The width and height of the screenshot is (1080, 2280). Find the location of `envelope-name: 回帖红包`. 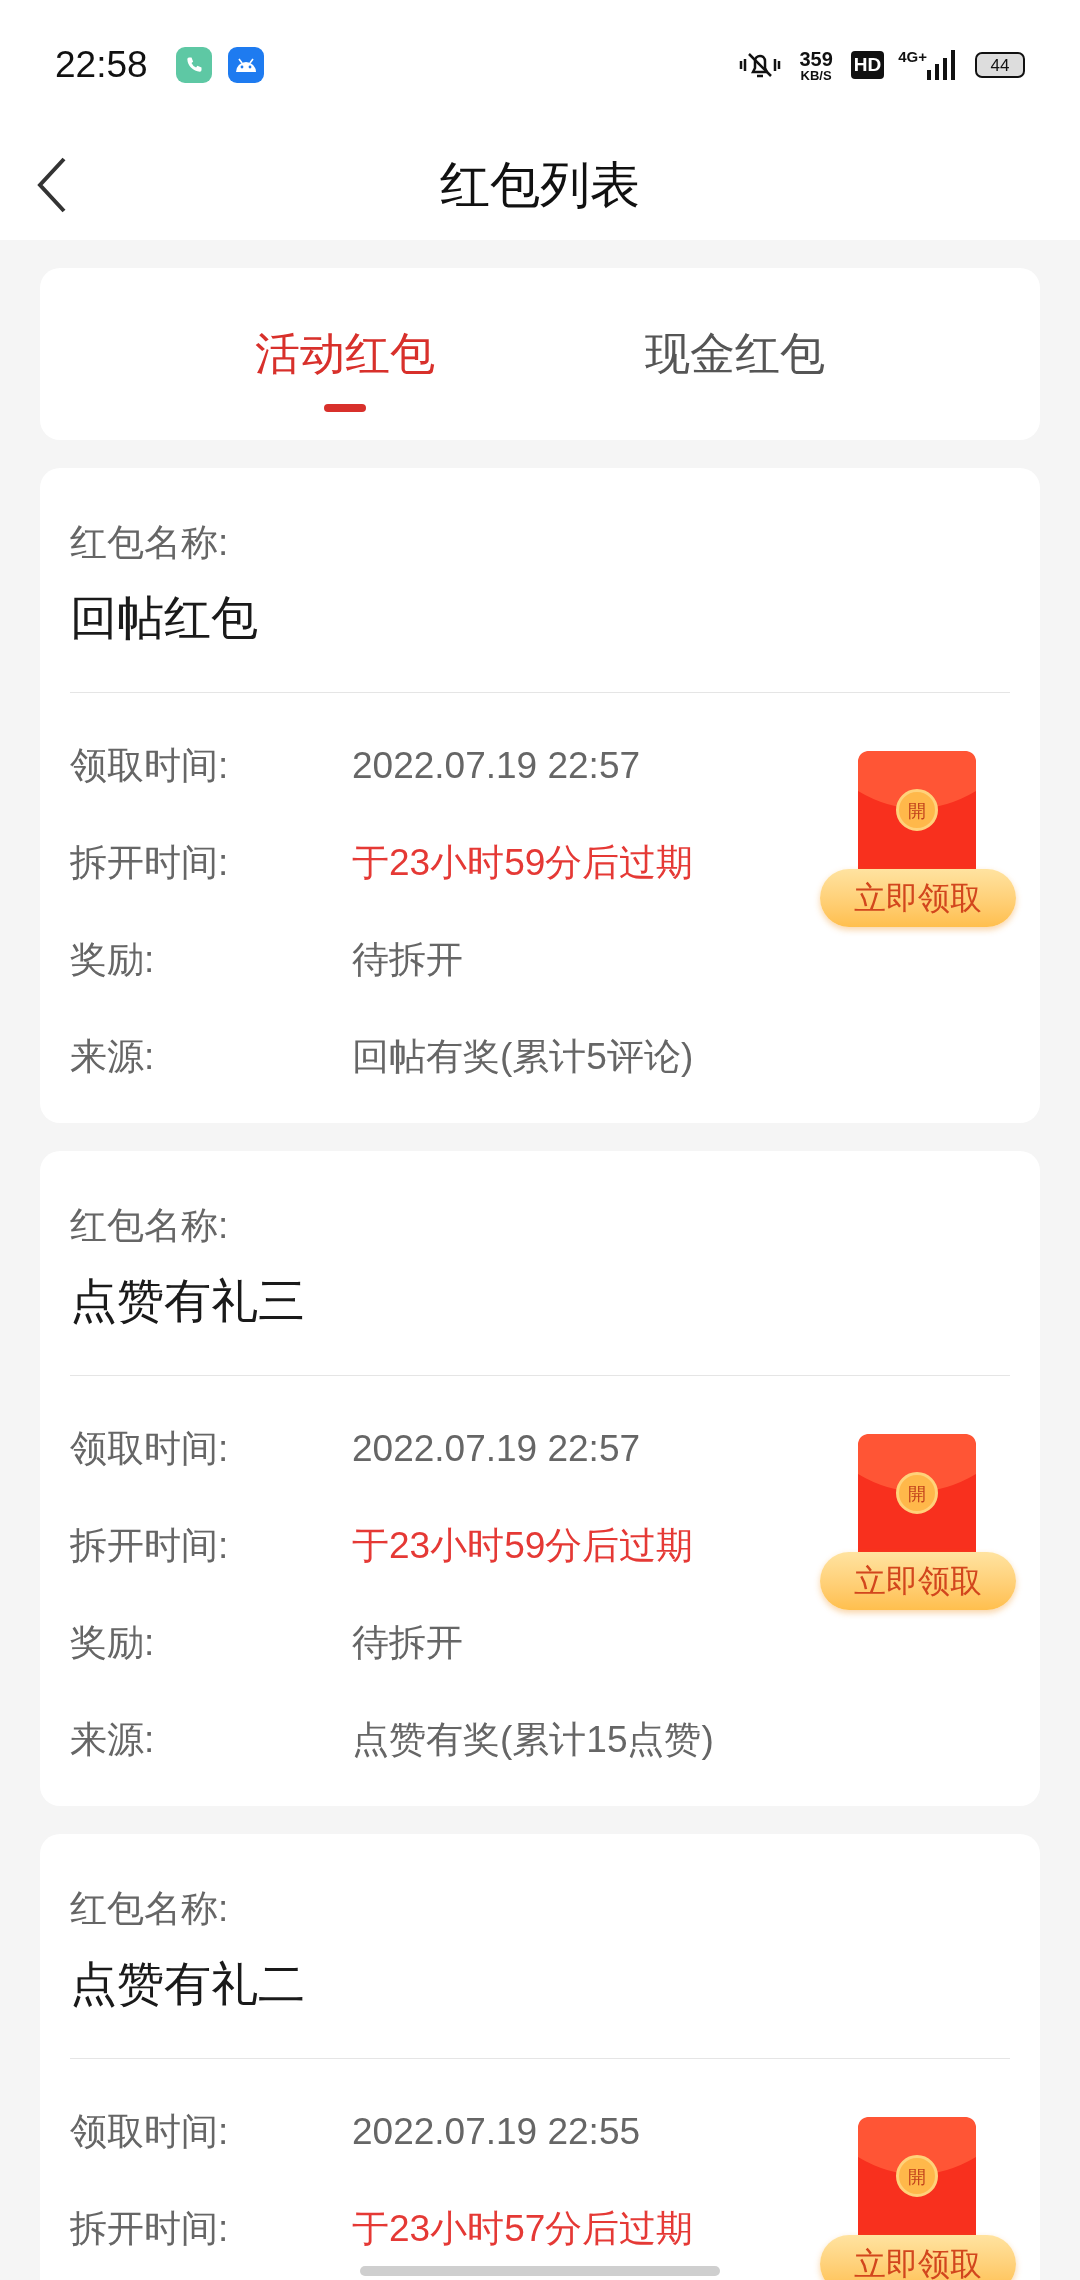

envelope-name: 回帖红包 is located at coordinates (164, 618).